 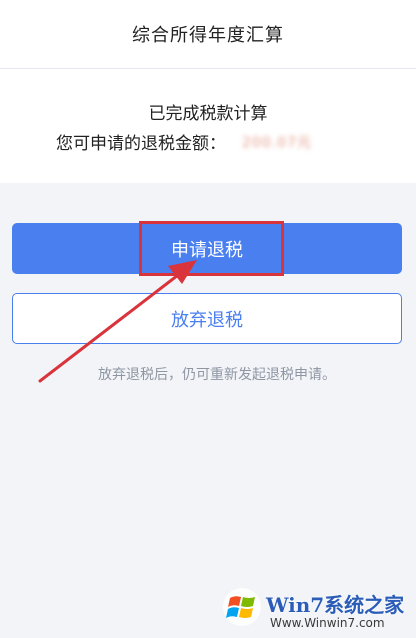 What do you see at coordinates (207, 318) in the screenshot?
I see `abandon-refund-button: 放弃退税` at bounding box center [207, 318].